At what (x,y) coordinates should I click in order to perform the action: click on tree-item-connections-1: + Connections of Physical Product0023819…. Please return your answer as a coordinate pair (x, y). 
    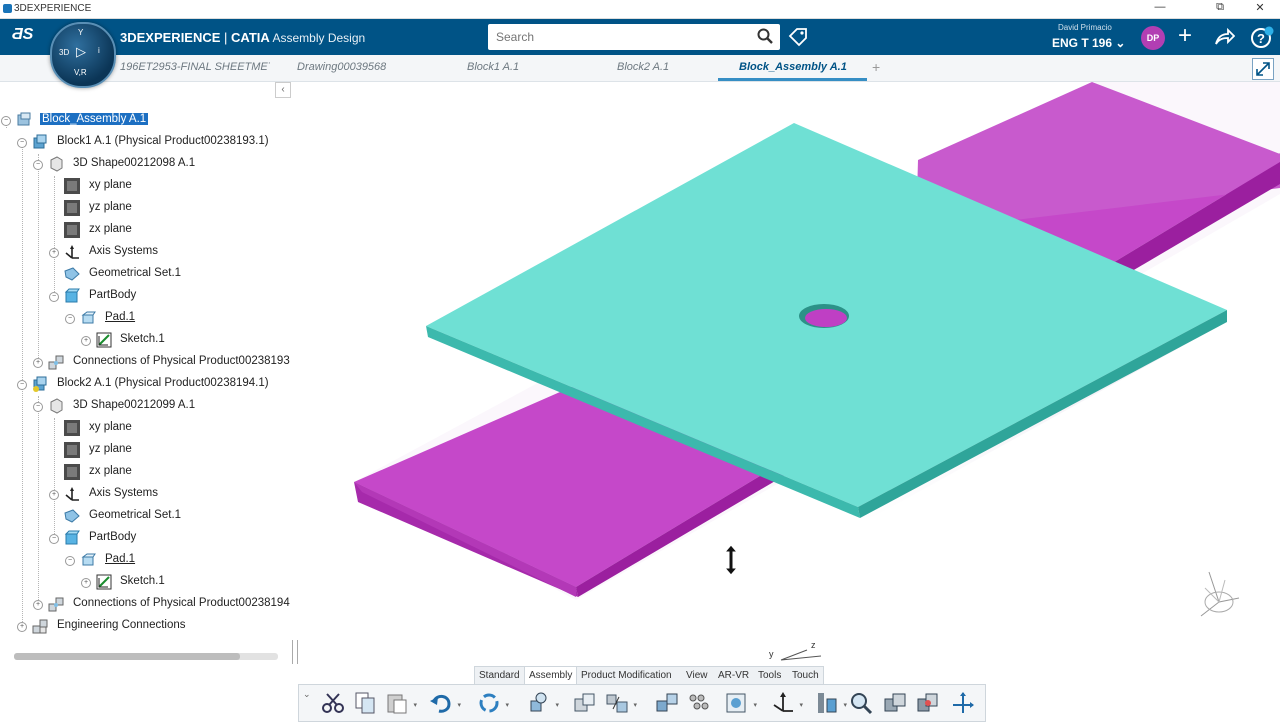
    Looking at the image, I should click on (167, 362).